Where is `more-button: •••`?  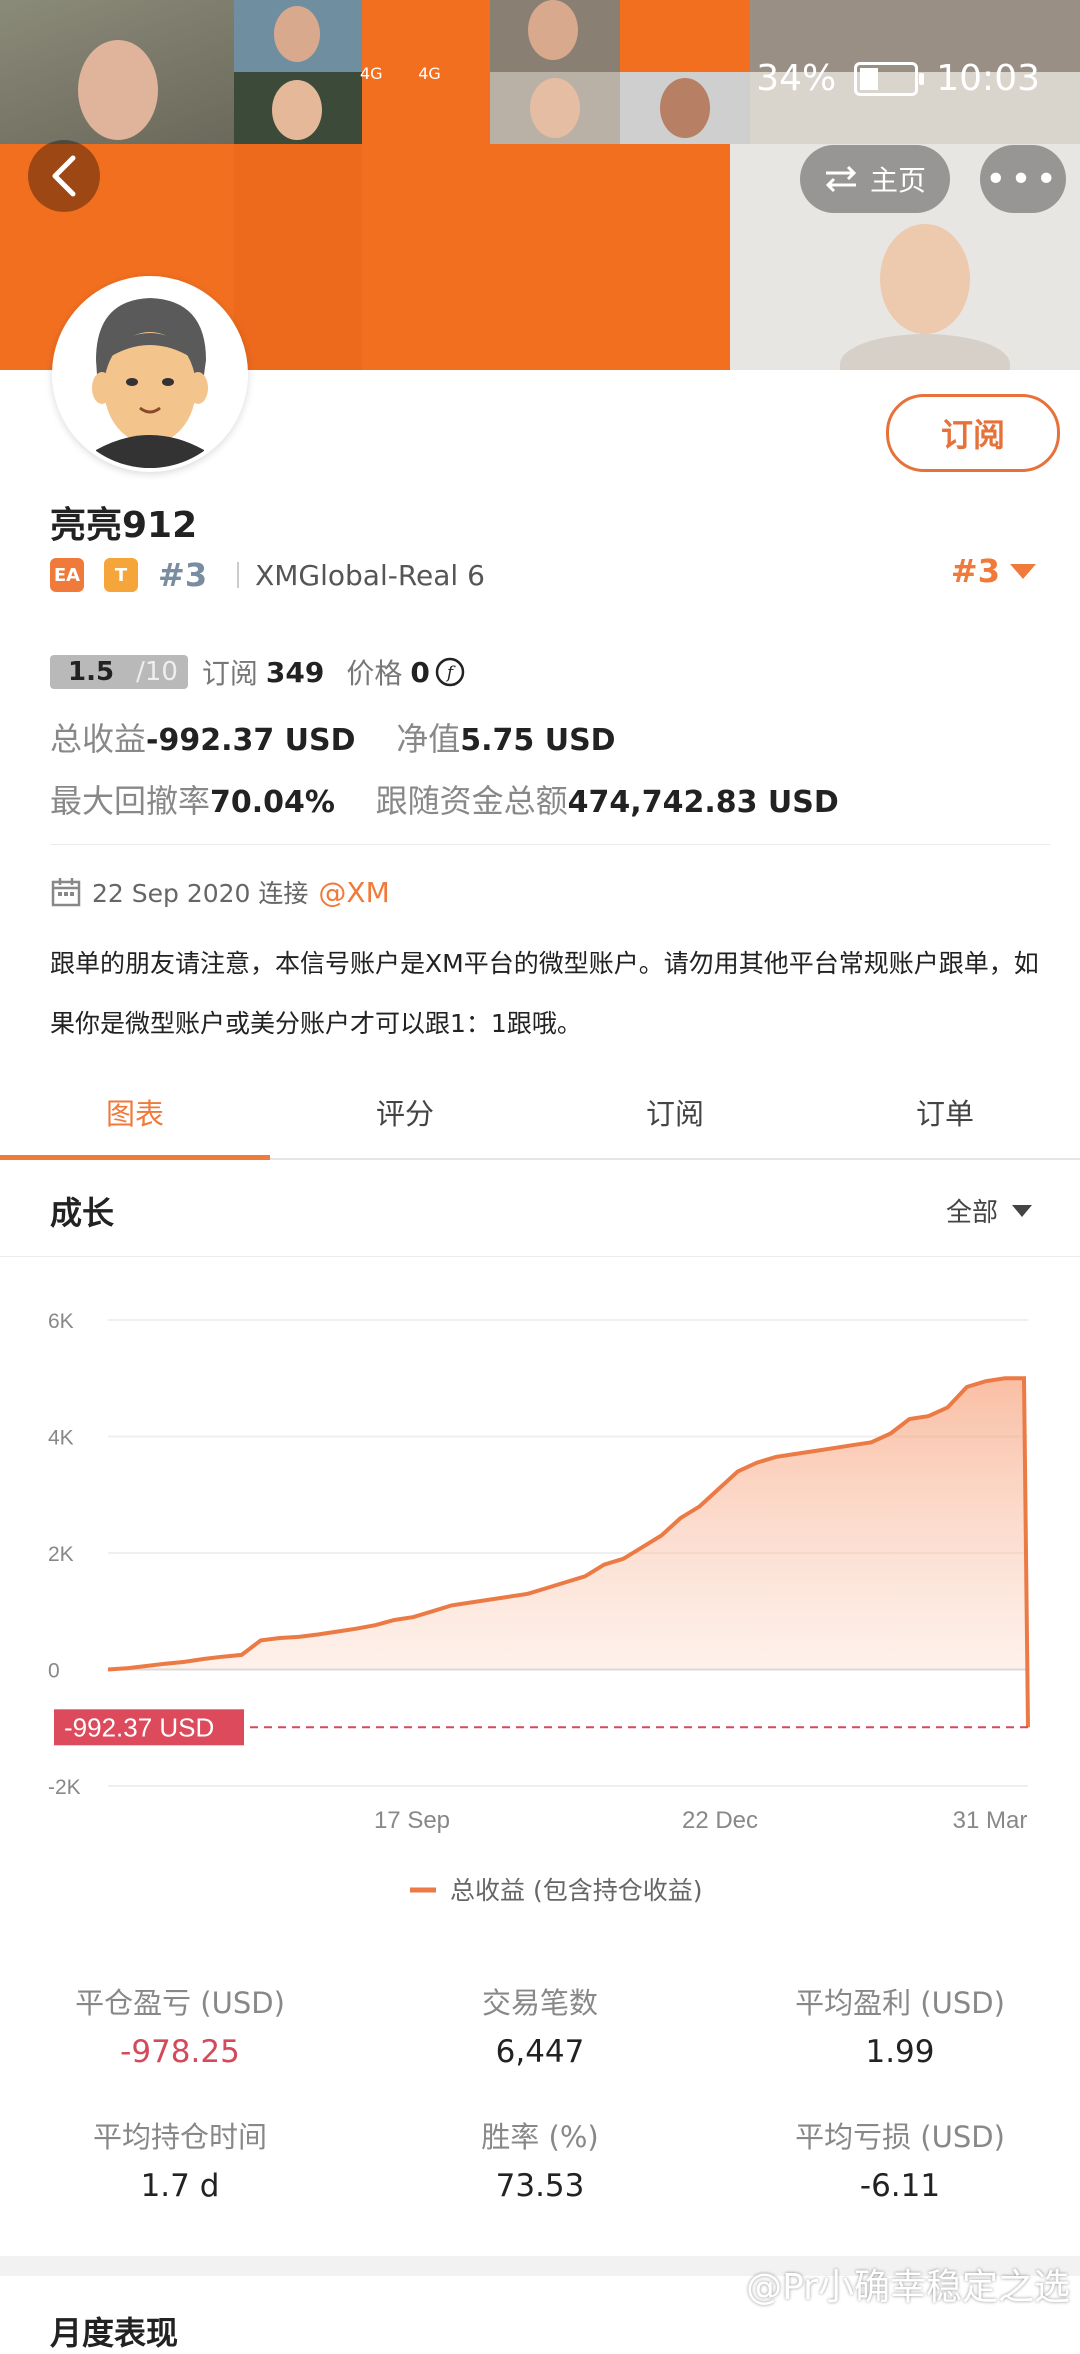 more-button: ••• is located at coordinates (1023, 179).